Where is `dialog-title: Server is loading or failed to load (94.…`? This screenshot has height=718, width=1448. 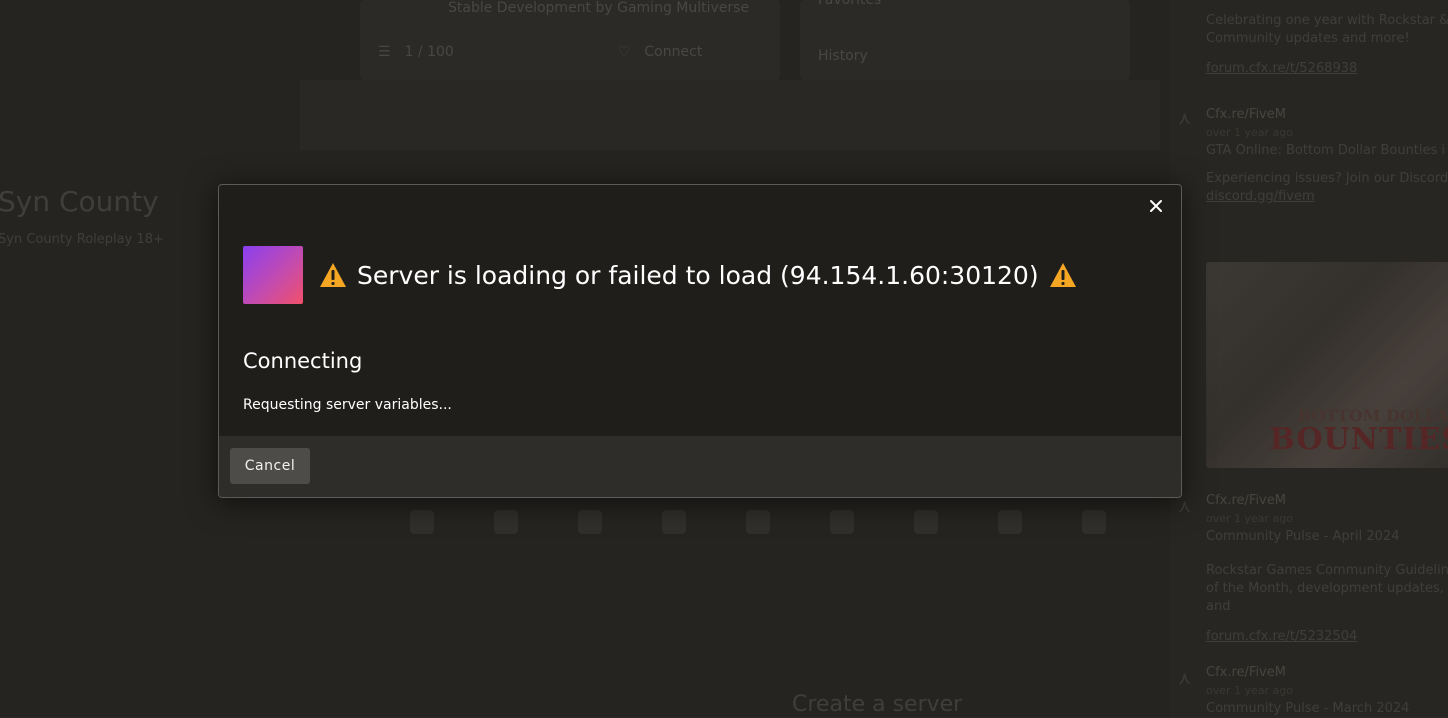 dialog-title: Server is loading or failed to load (94.… is located at coordinates (698, 275).